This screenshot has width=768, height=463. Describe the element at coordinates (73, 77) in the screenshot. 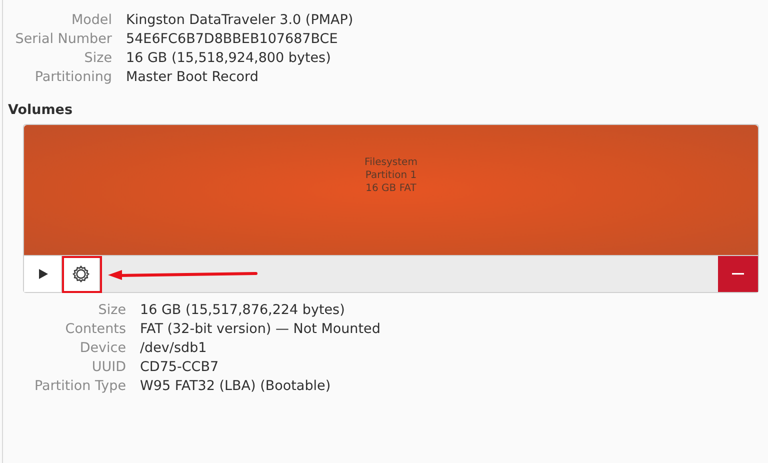

I see `field-label: Partitioning` at that location.